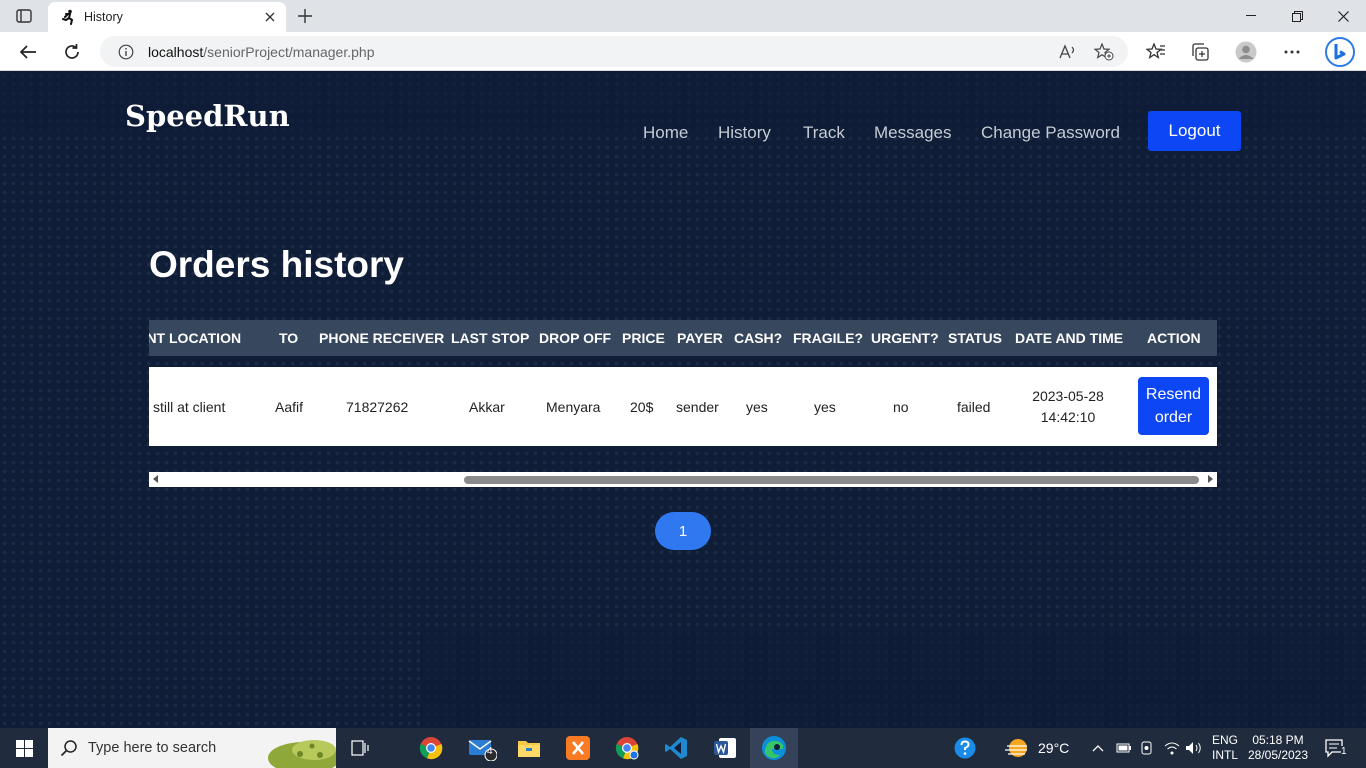 This screenshot has width=1366, height=768. I want to click on running-person-icon, so click(68, 17).